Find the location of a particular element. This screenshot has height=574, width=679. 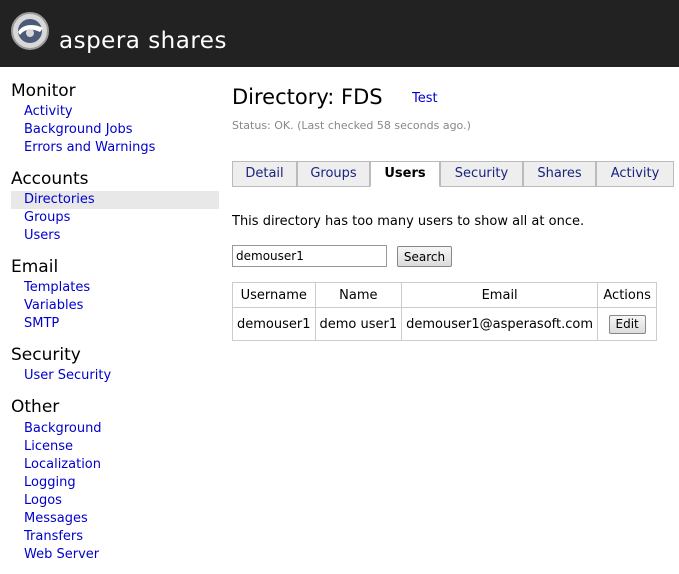

sidebar-item-messages: Messages is located at coordinates (115, 519).